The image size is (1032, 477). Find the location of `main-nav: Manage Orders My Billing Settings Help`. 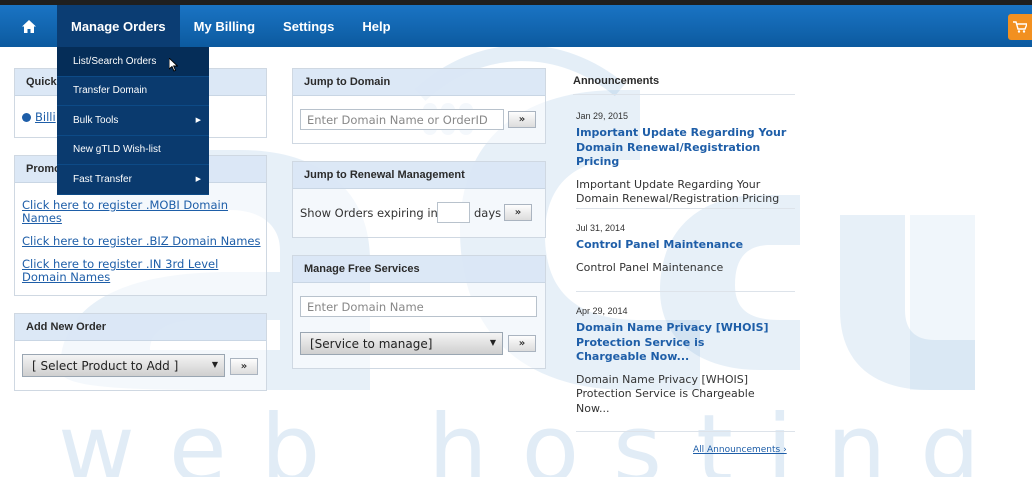

main-nav: Manage Orders My Billing Settings Help is located at coordinates (516, 26).